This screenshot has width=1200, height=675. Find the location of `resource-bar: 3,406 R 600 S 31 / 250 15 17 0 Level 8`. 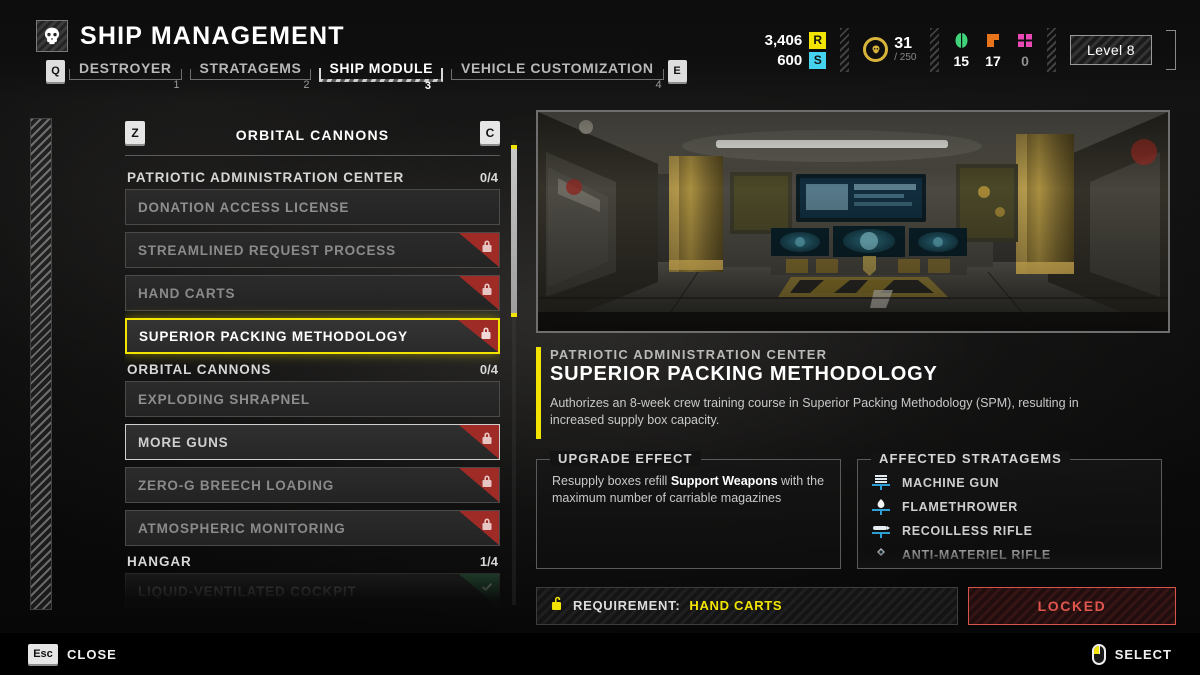

resource-bar: 3,406 R 600 S 31 / 250 15 17 0 Level 8 is located at coordinates (963, 50).